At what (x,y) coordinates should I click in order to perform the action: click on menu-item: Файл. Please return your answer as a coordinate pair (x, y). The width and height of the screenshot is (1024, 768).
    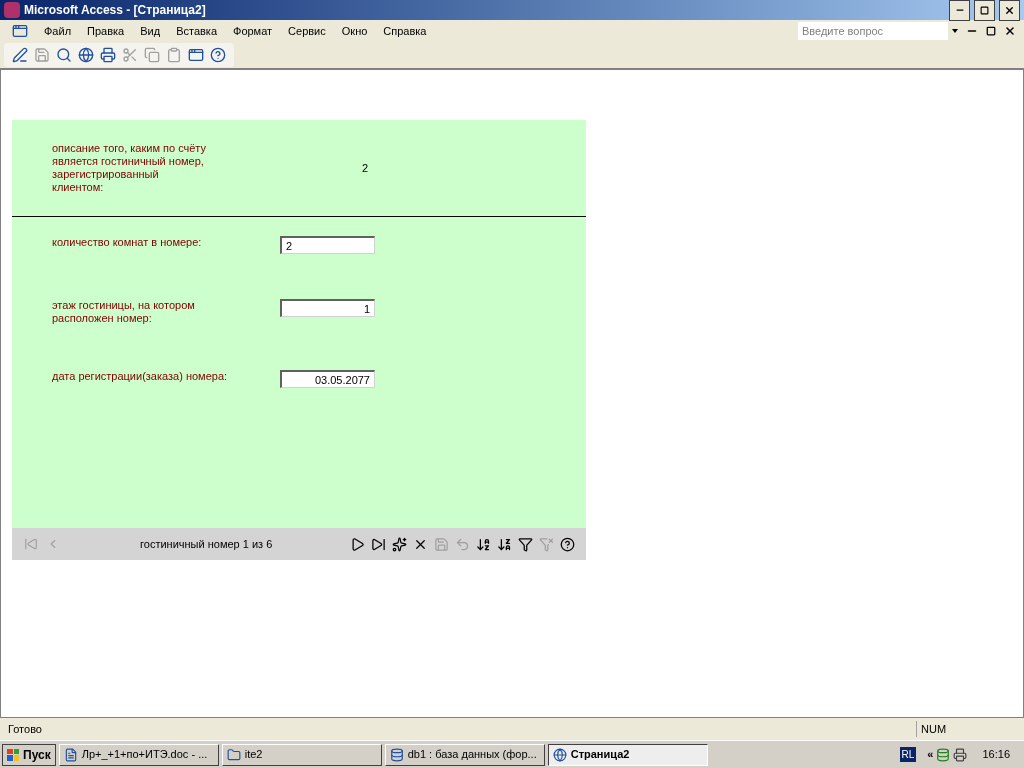
    Looking at the image, I should click on (58, 31).